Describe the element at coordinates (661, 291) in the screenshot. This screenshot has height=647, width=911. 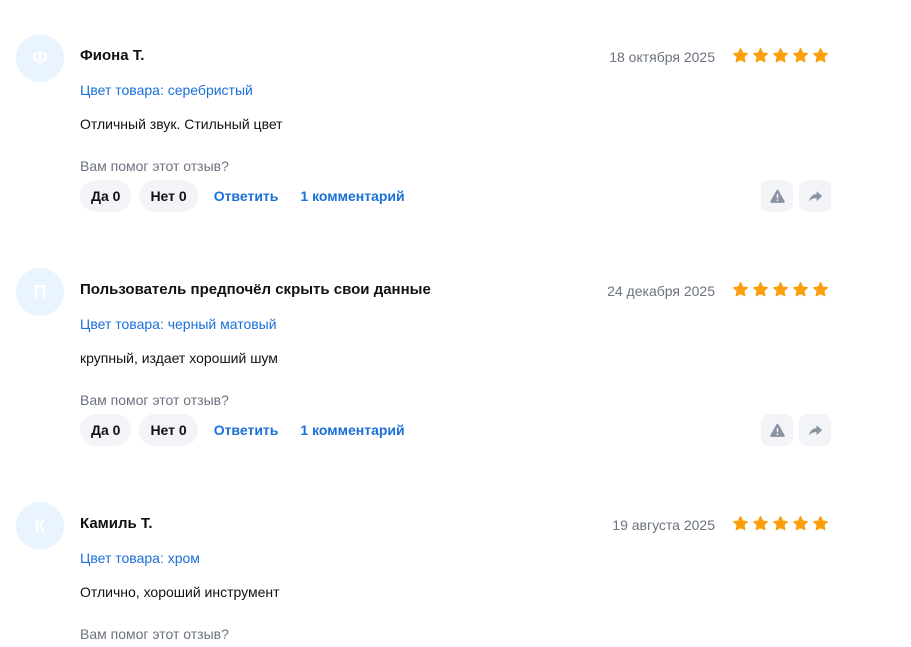
I see `review-date: 24 декабря 2025` at that location.